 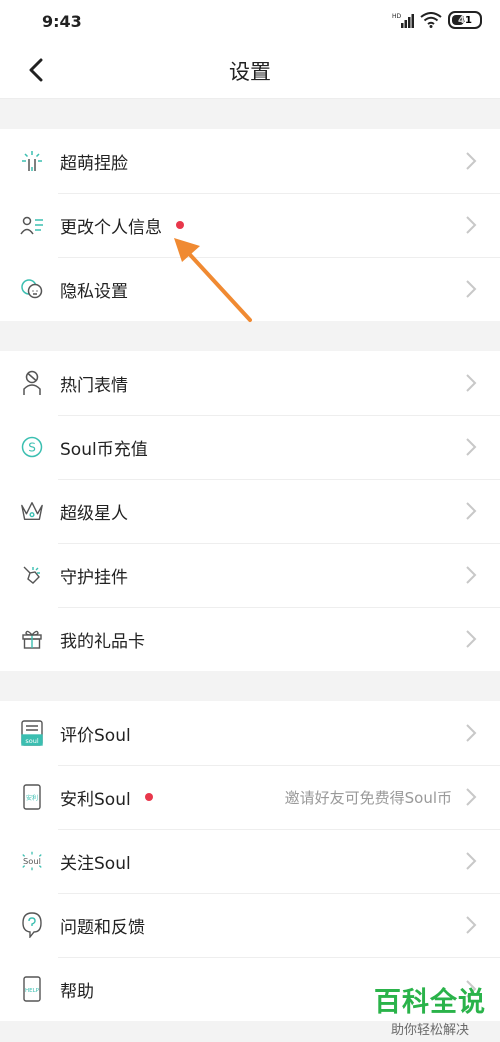 I want to click on share-phone-icon: 安利, so click(x=32, y=797).